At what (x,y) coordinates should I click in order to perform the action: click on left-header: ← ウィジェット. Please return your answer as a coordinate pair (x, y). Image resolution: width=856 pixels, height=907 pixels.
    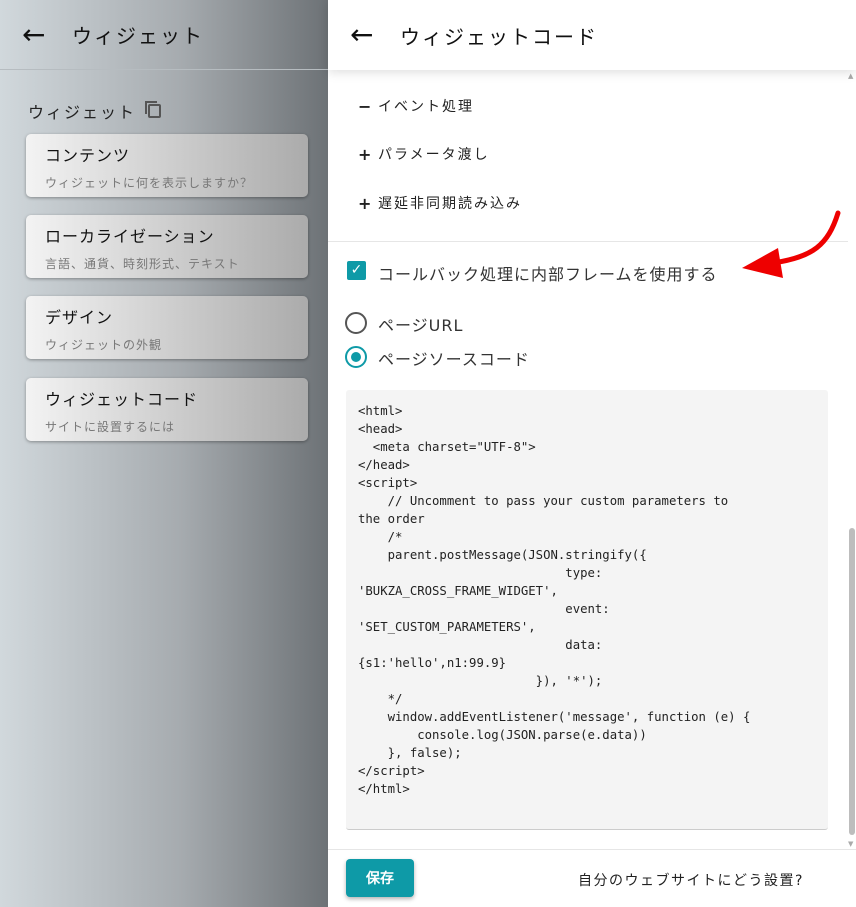
    Looking at the image, I should click on (164, 35).